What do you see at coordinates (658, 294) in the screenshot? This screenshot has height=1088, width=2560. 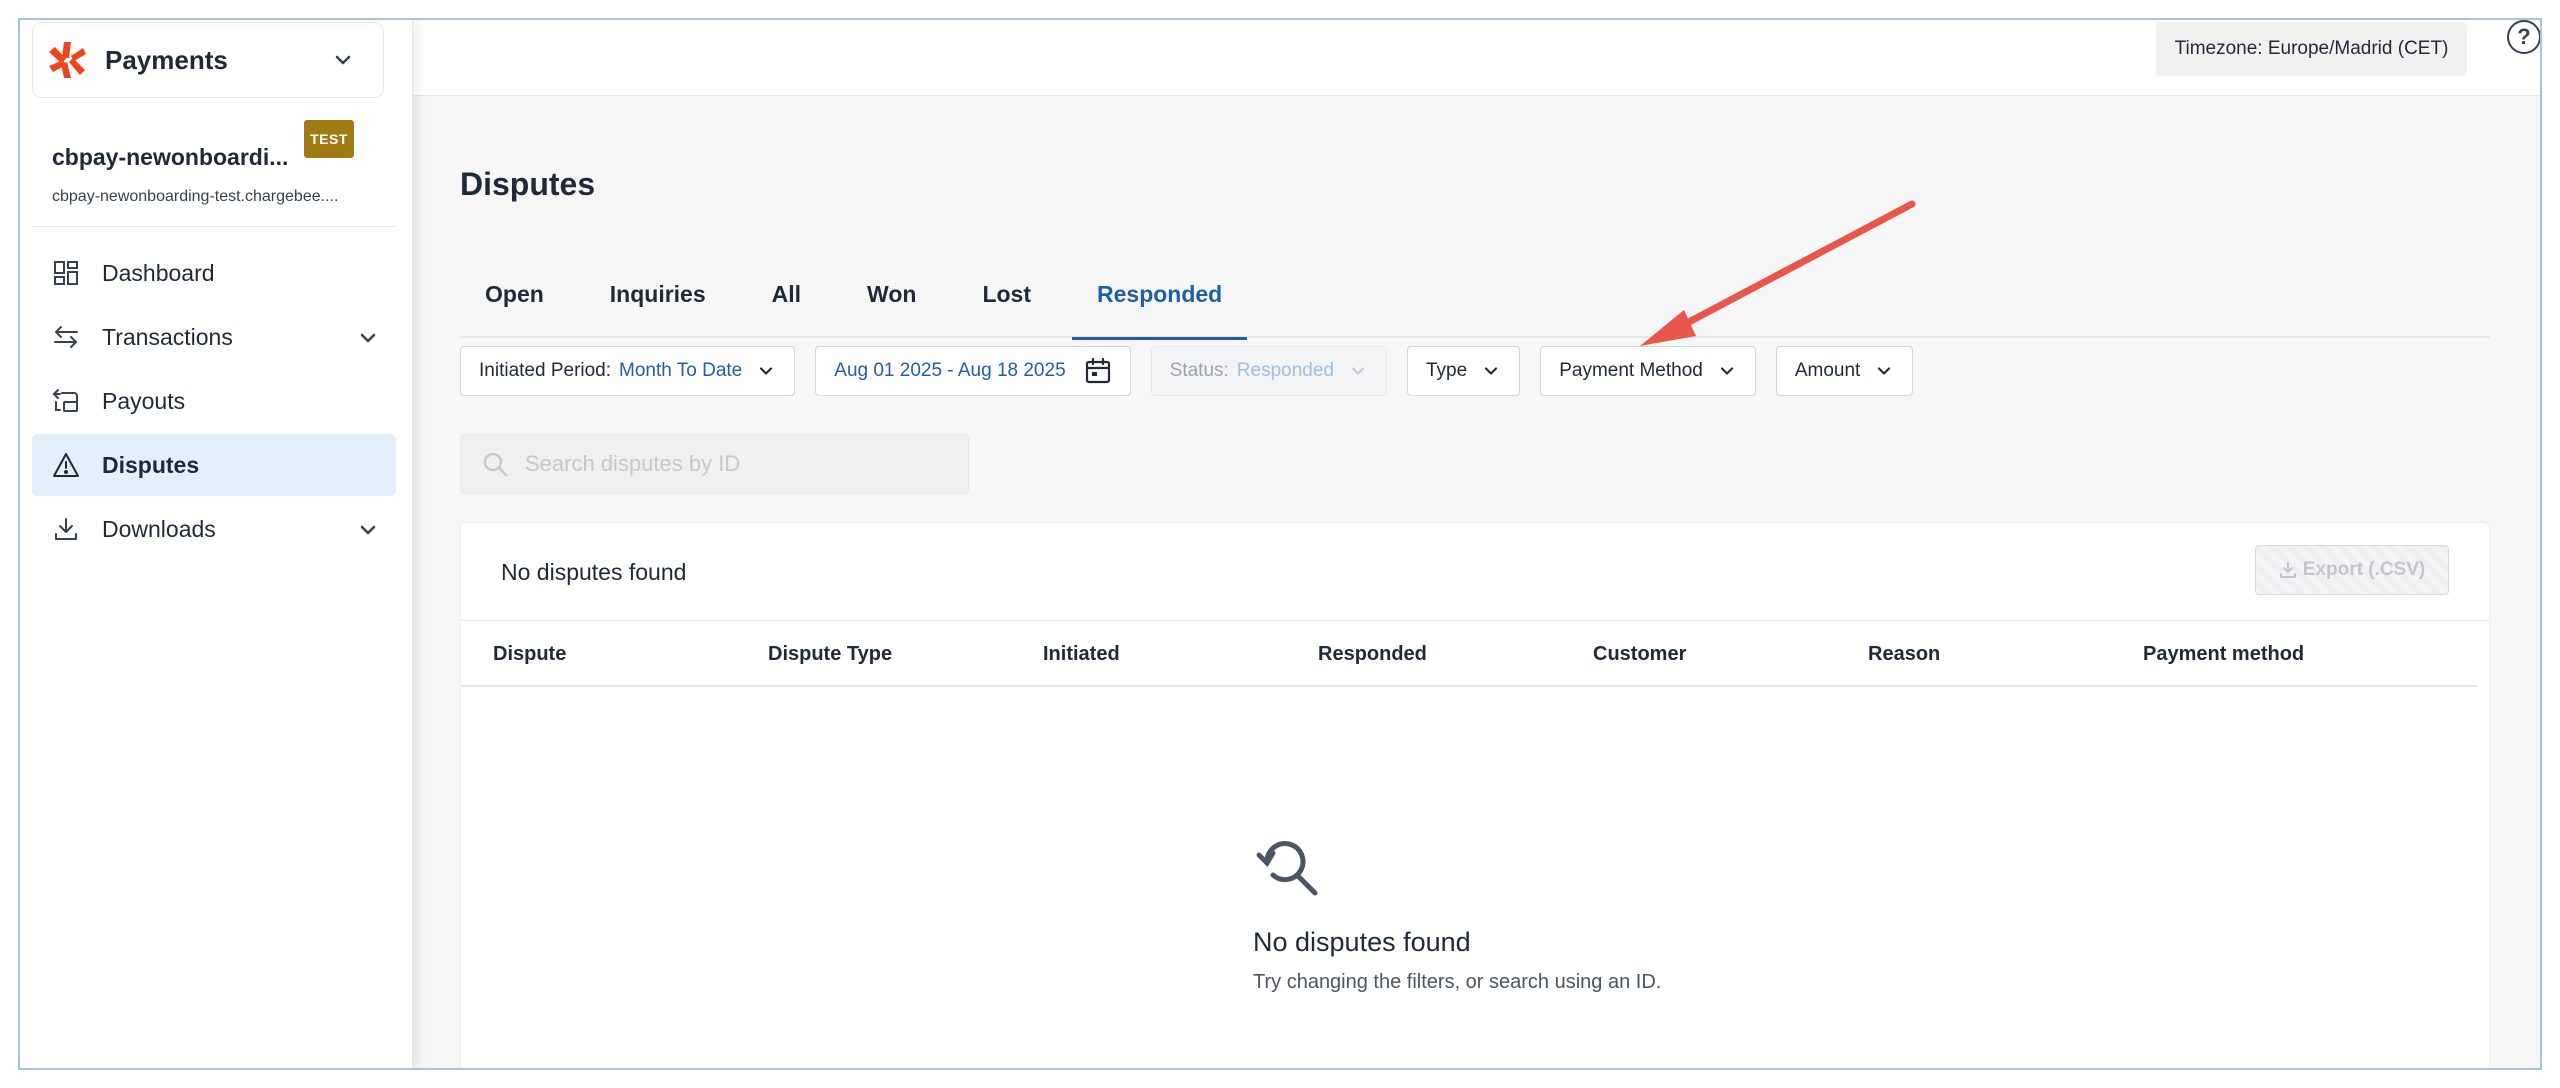 I see `tab-inquiries: Inquiries` at bounding box center [658, 294].